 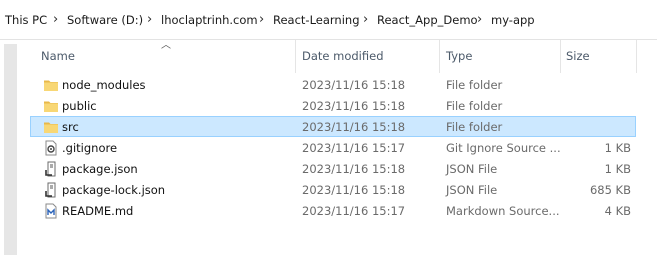 What do you see at coordinates (104, 85) in the screenshot?
I see `file-name: node_modules` at bounding box center [104, 85].